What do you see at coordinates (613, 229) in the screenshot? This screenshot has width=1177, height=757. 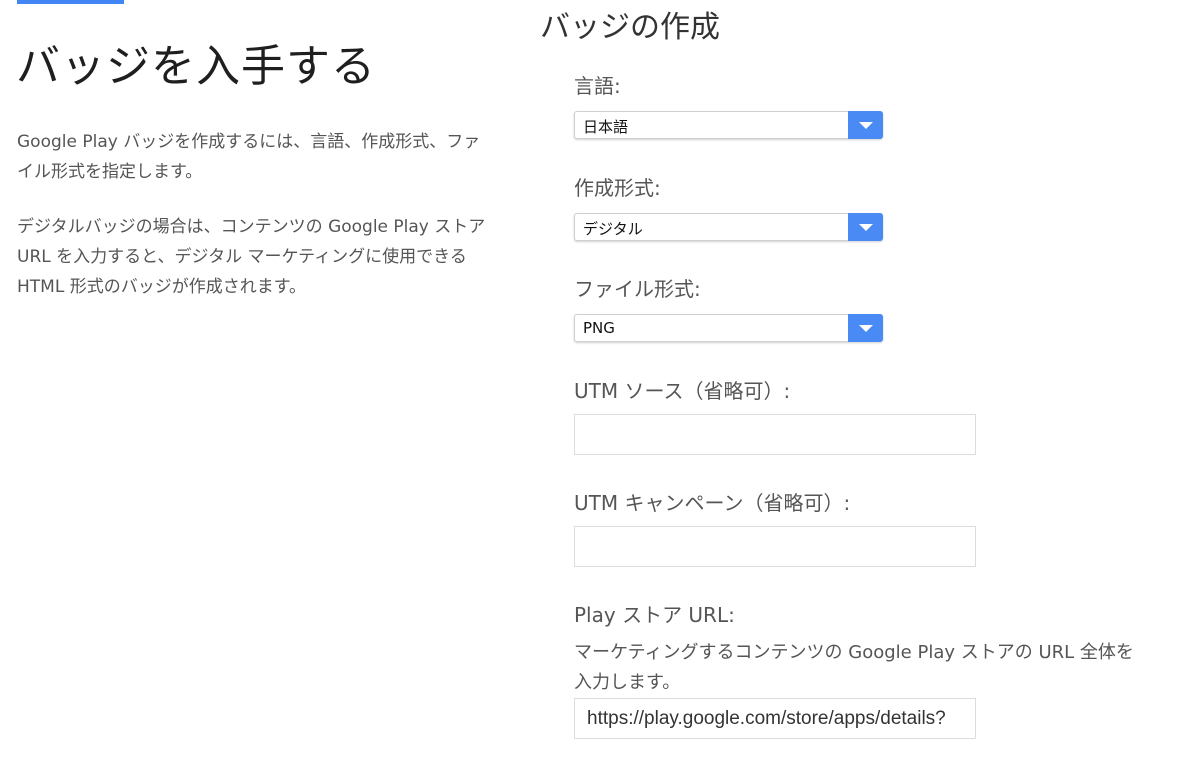 I see `format-select-value: デジタル` at bounding box center [613, 229].